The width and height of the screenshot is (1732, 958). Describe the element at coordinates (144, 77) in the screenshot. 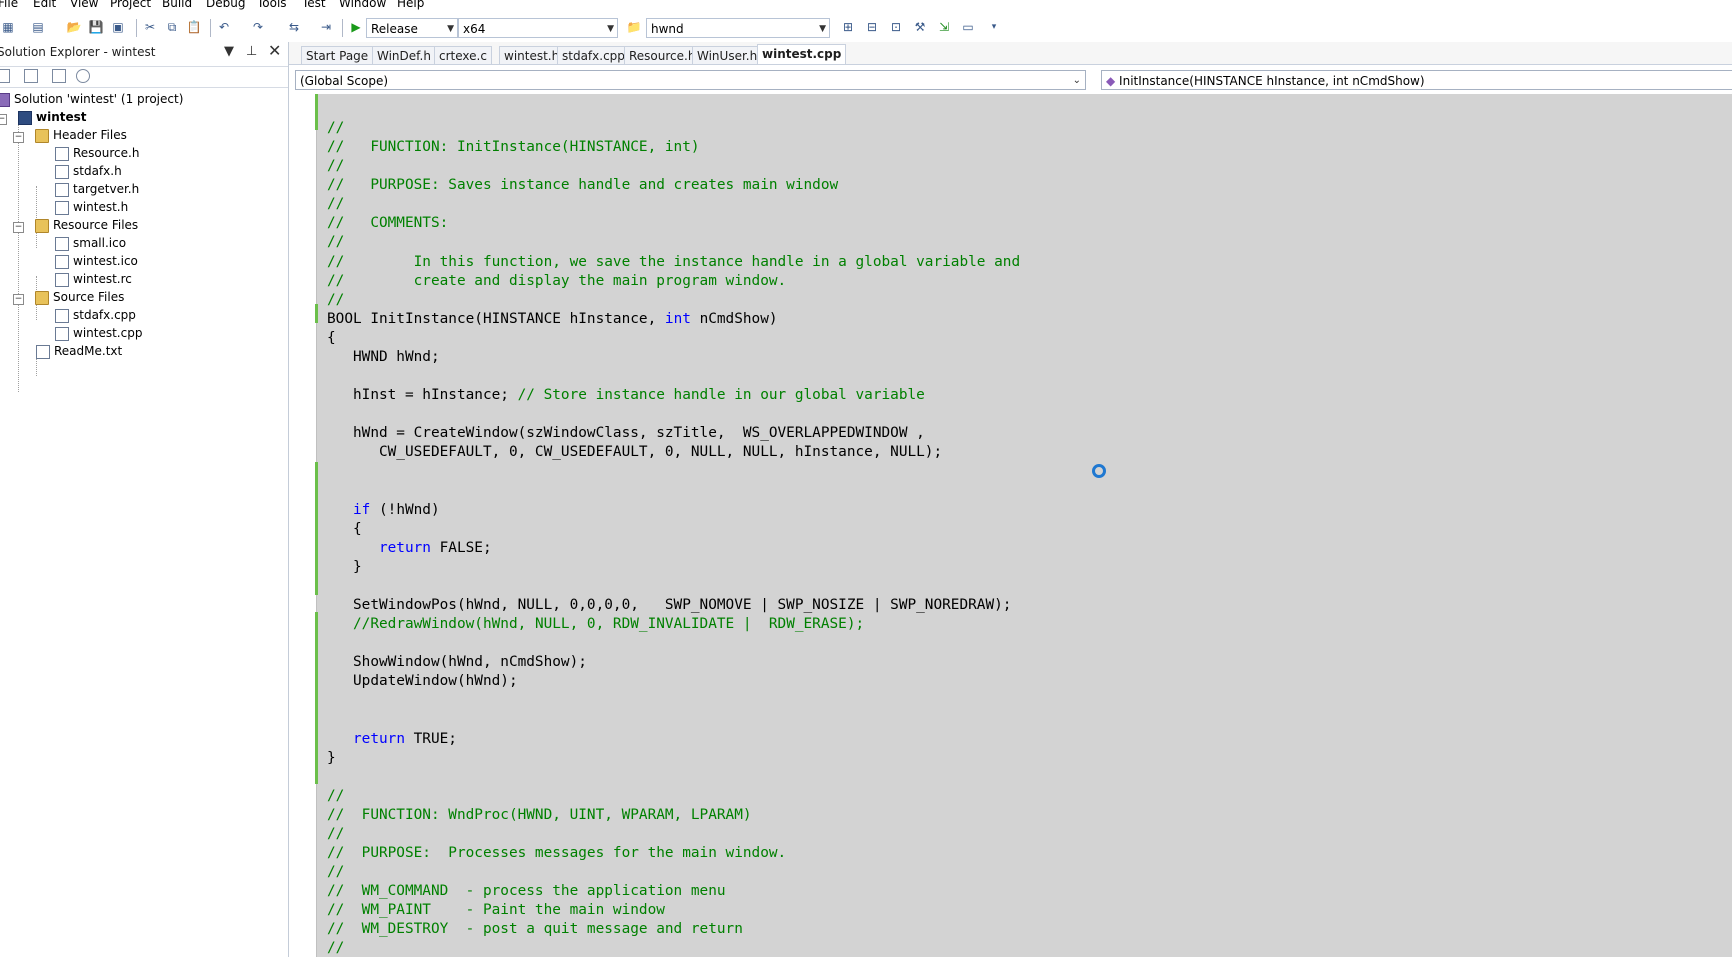

I see `panel-toolbar` at that location.